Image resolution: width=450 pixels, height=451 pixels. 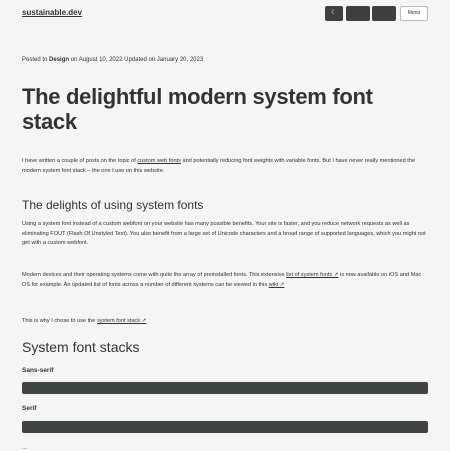 What do you see at coordinates (358, 13) in the screenshot?
I see `font-toggle-button` at bounding box center [358, 13].